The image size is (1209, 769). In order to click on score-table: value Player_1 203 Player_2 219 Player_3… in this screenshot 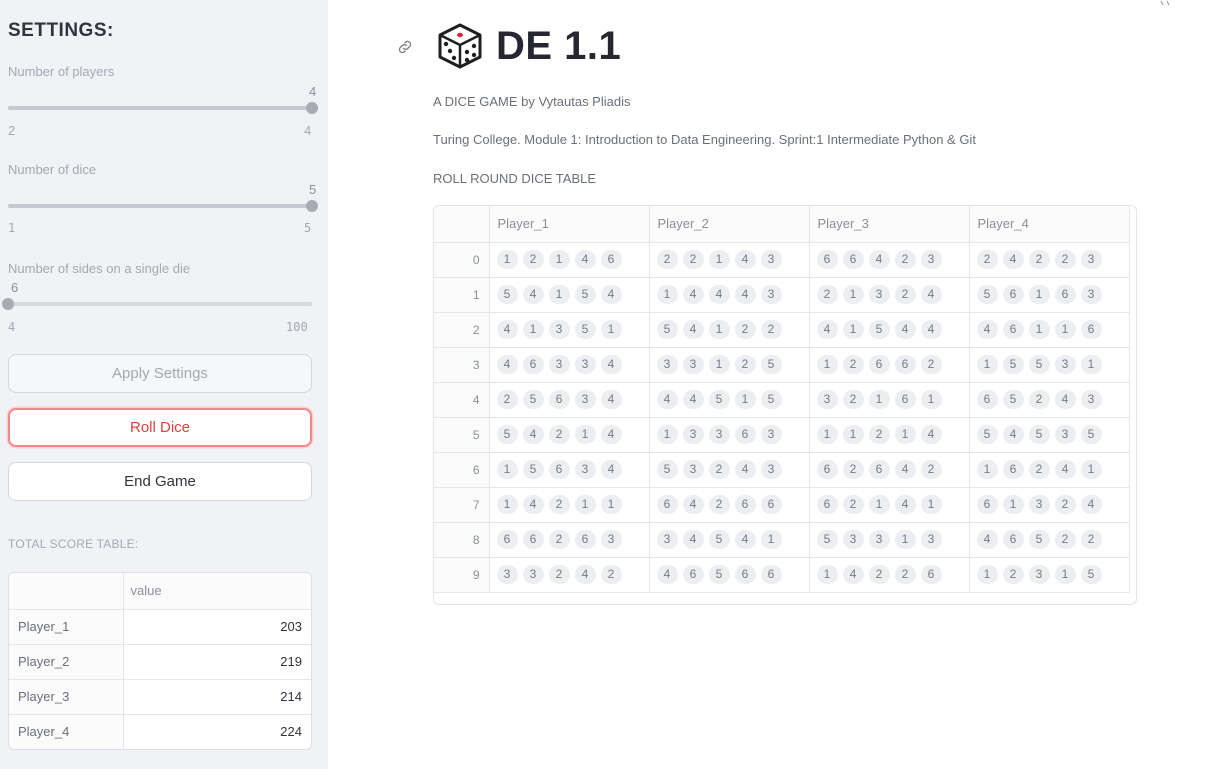, I will do `click(160, 661)`.